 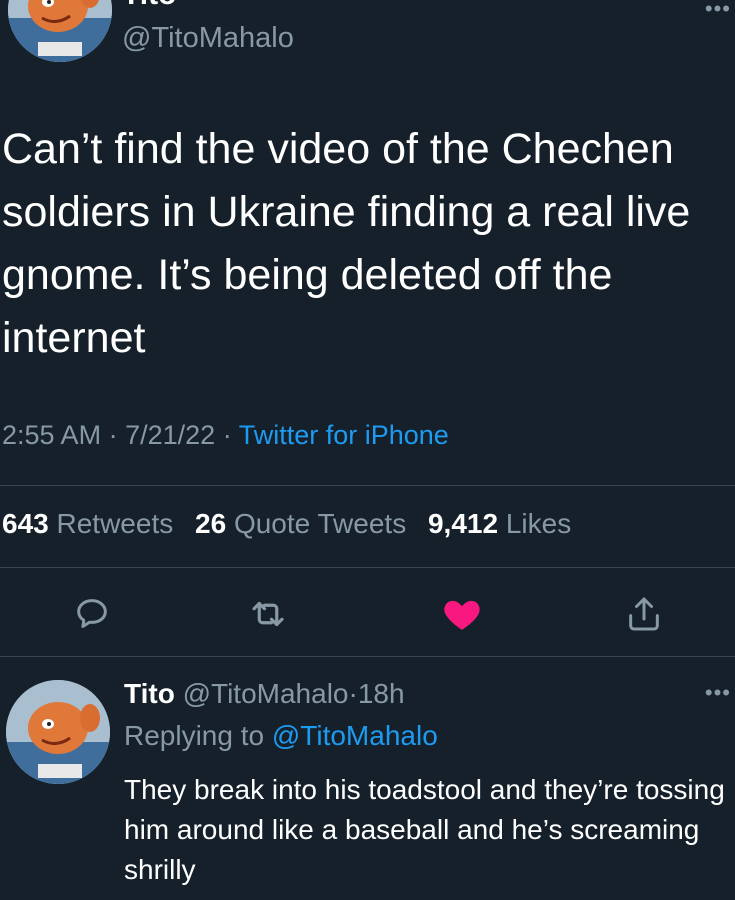 What do you see at coordinates (538, 523) in the screenshot?
I see `likes-label: Likes` at bounding box center [538, 523].